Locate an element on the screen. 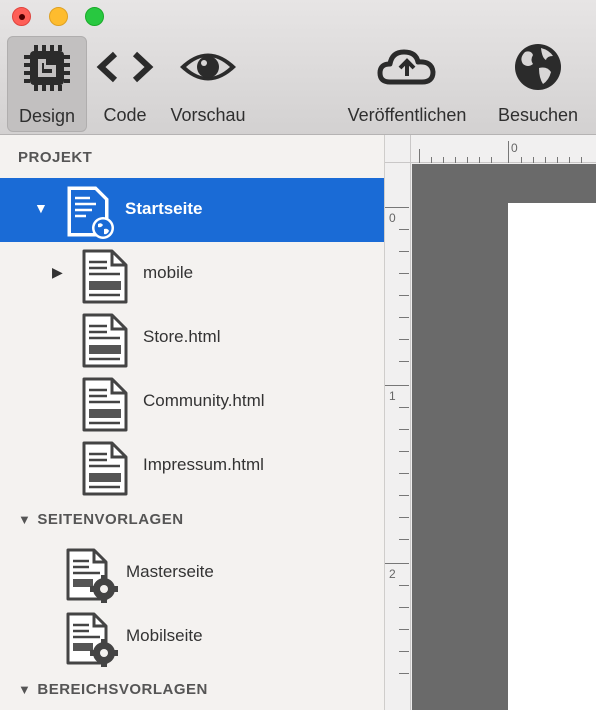 This screenshot has height=710, width=596. page-label: mobile is located at coordinates (168, 272).